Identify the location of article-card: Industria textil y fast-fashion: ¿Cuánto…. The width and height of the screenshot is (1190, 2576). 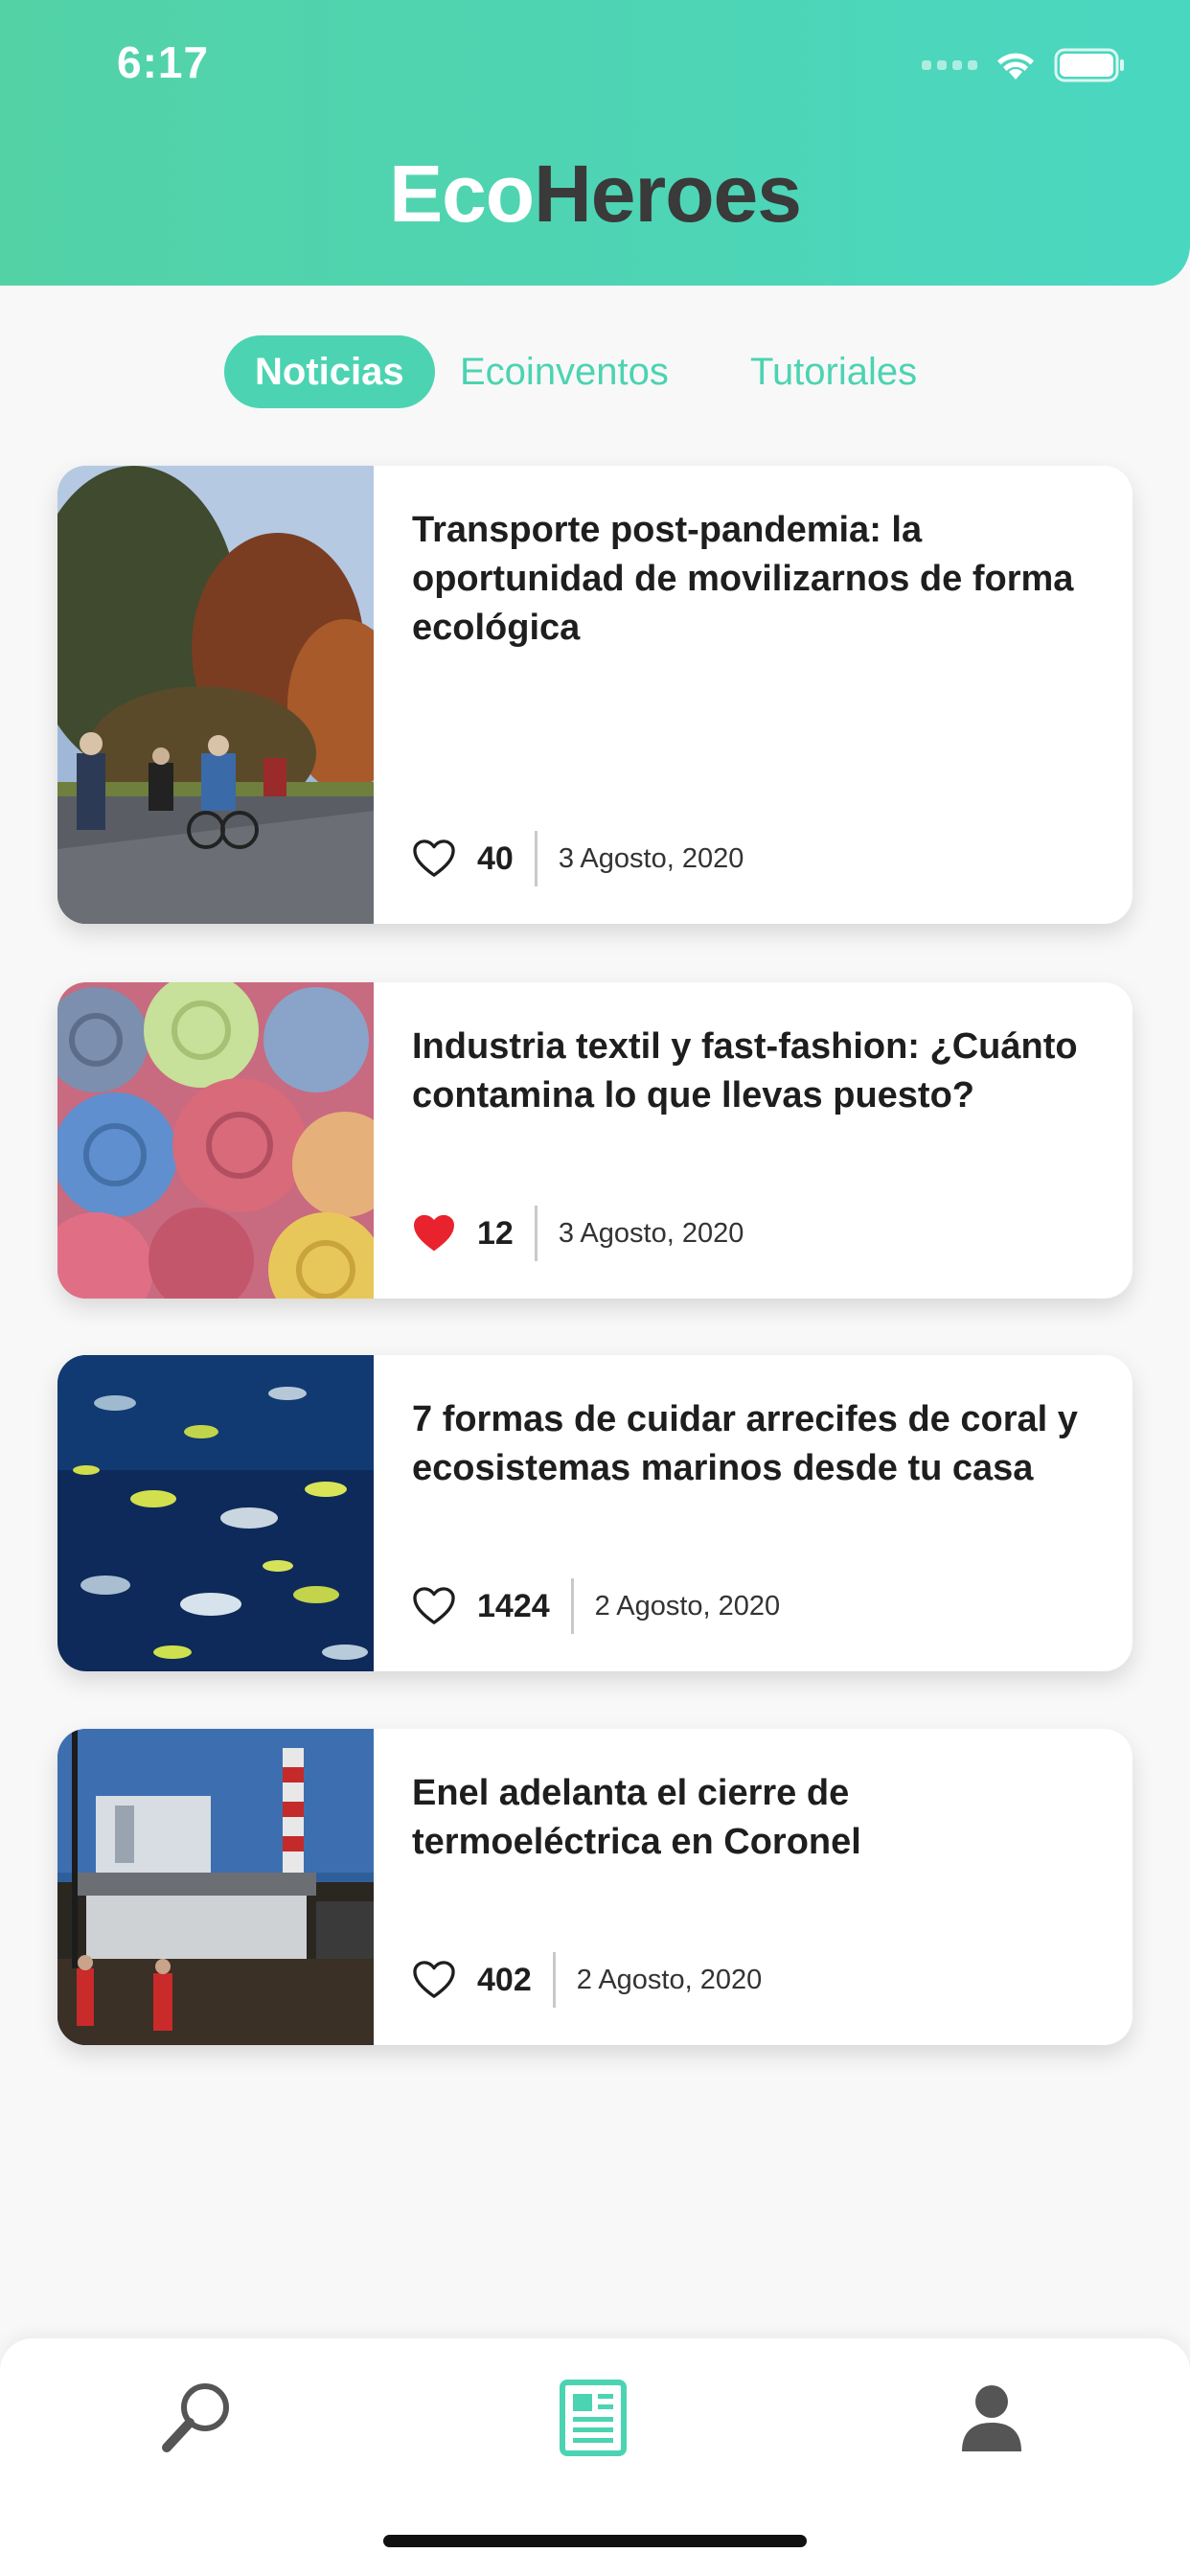
(595, 1140).